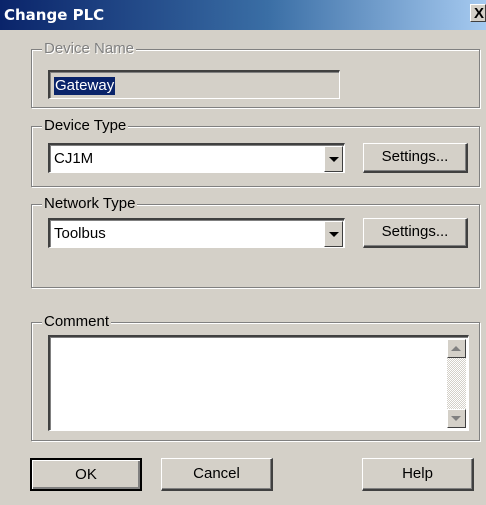  What do you see at coordinates (196, 158) in the screenshot?
I see `device-type-select: CJ1M` at bounding box center [196, 158].